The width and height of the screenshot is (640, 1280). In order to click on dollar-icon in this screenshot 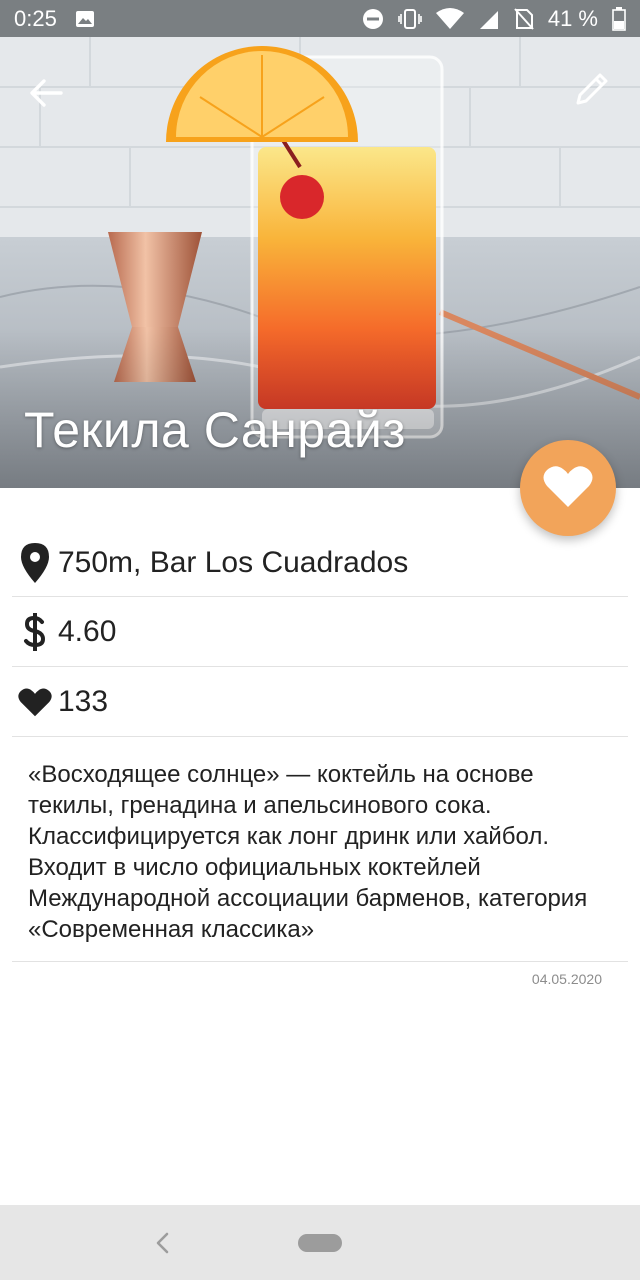, I will do `click(35, 632)`.